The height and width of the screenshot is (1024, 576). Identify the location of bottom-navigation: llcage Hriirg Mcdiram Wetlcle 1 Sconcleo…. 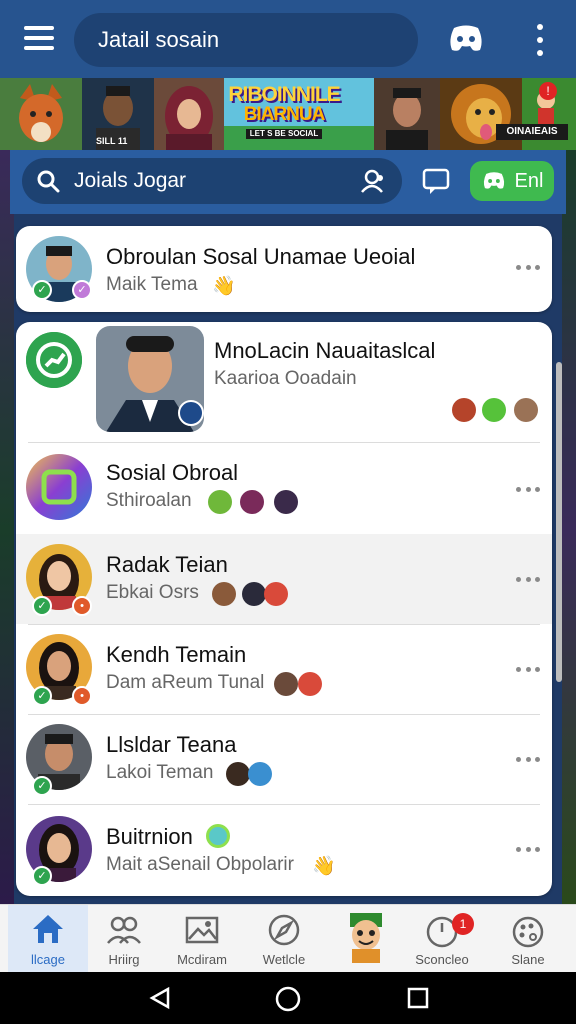
(288, 938).